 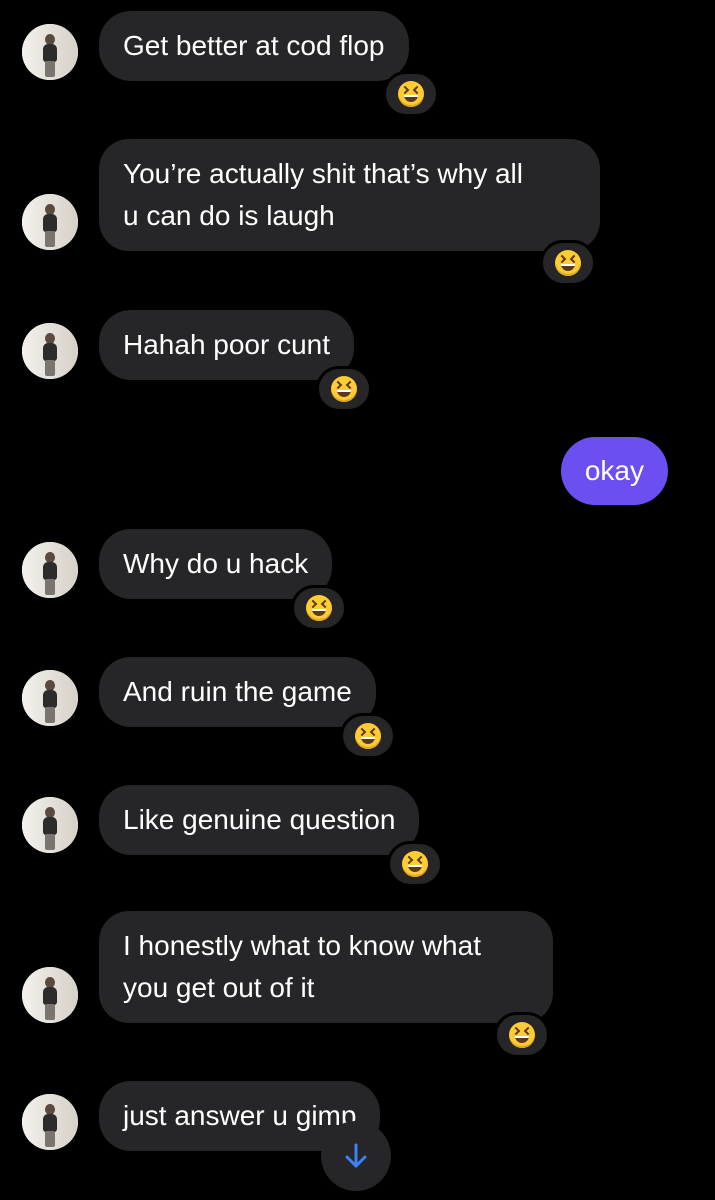 I want to click on incoming-message: Get better at cod flop, so click(x=254, y=46).